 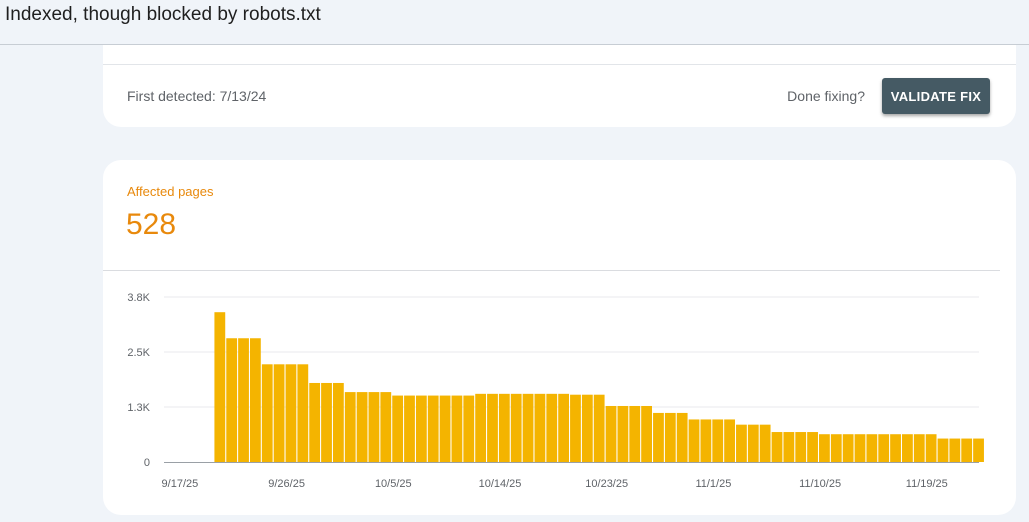 What do you see at coordinates (606, 484) in the screenshot?
I see `x-tick-label: 10/23/25` at bounding box center [606, 484].